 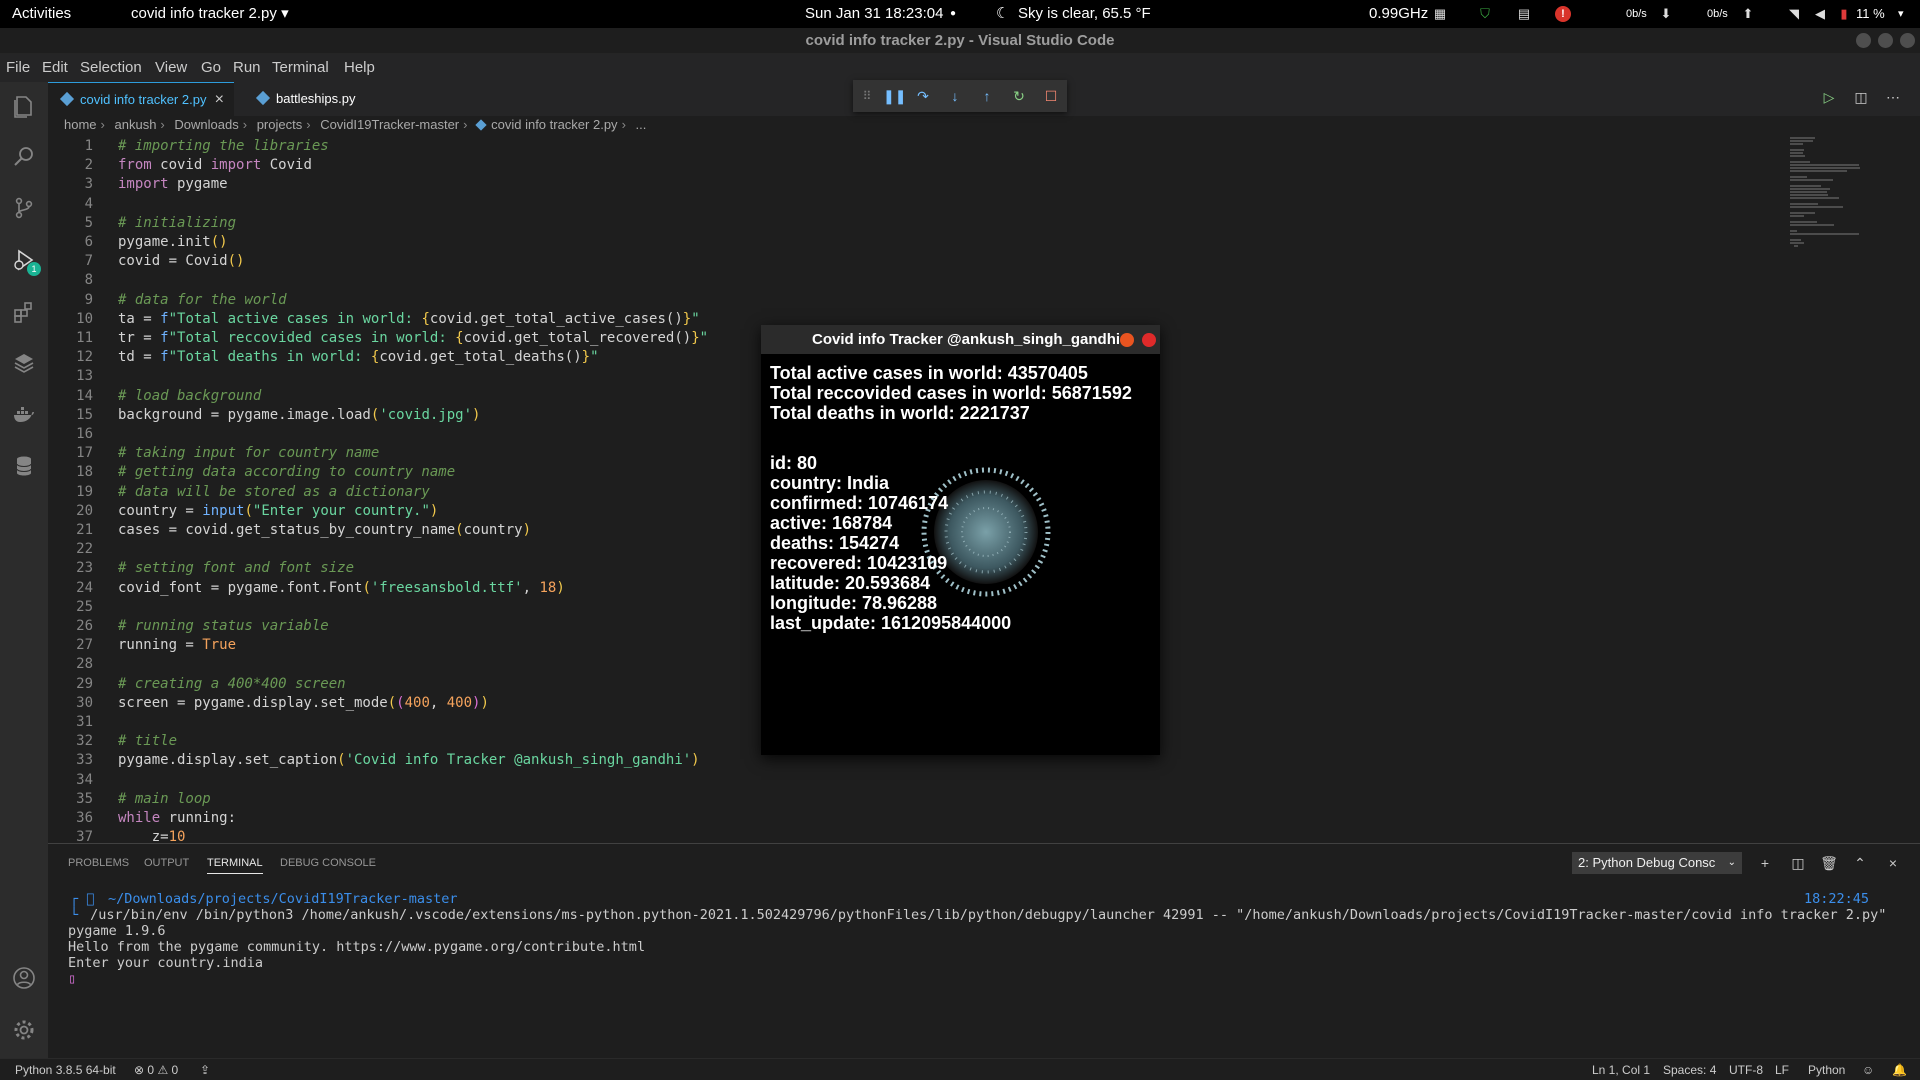 What do you see at coordinates (24, 978) in the screenshot?
I see `account-icon` at bounding box center [24, 978].